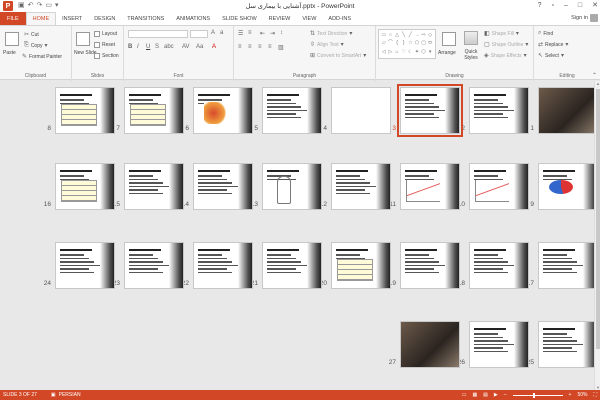 The image size is (600, 400). I want to click on slideshow-view-icon: ▶, so click(496, 395).